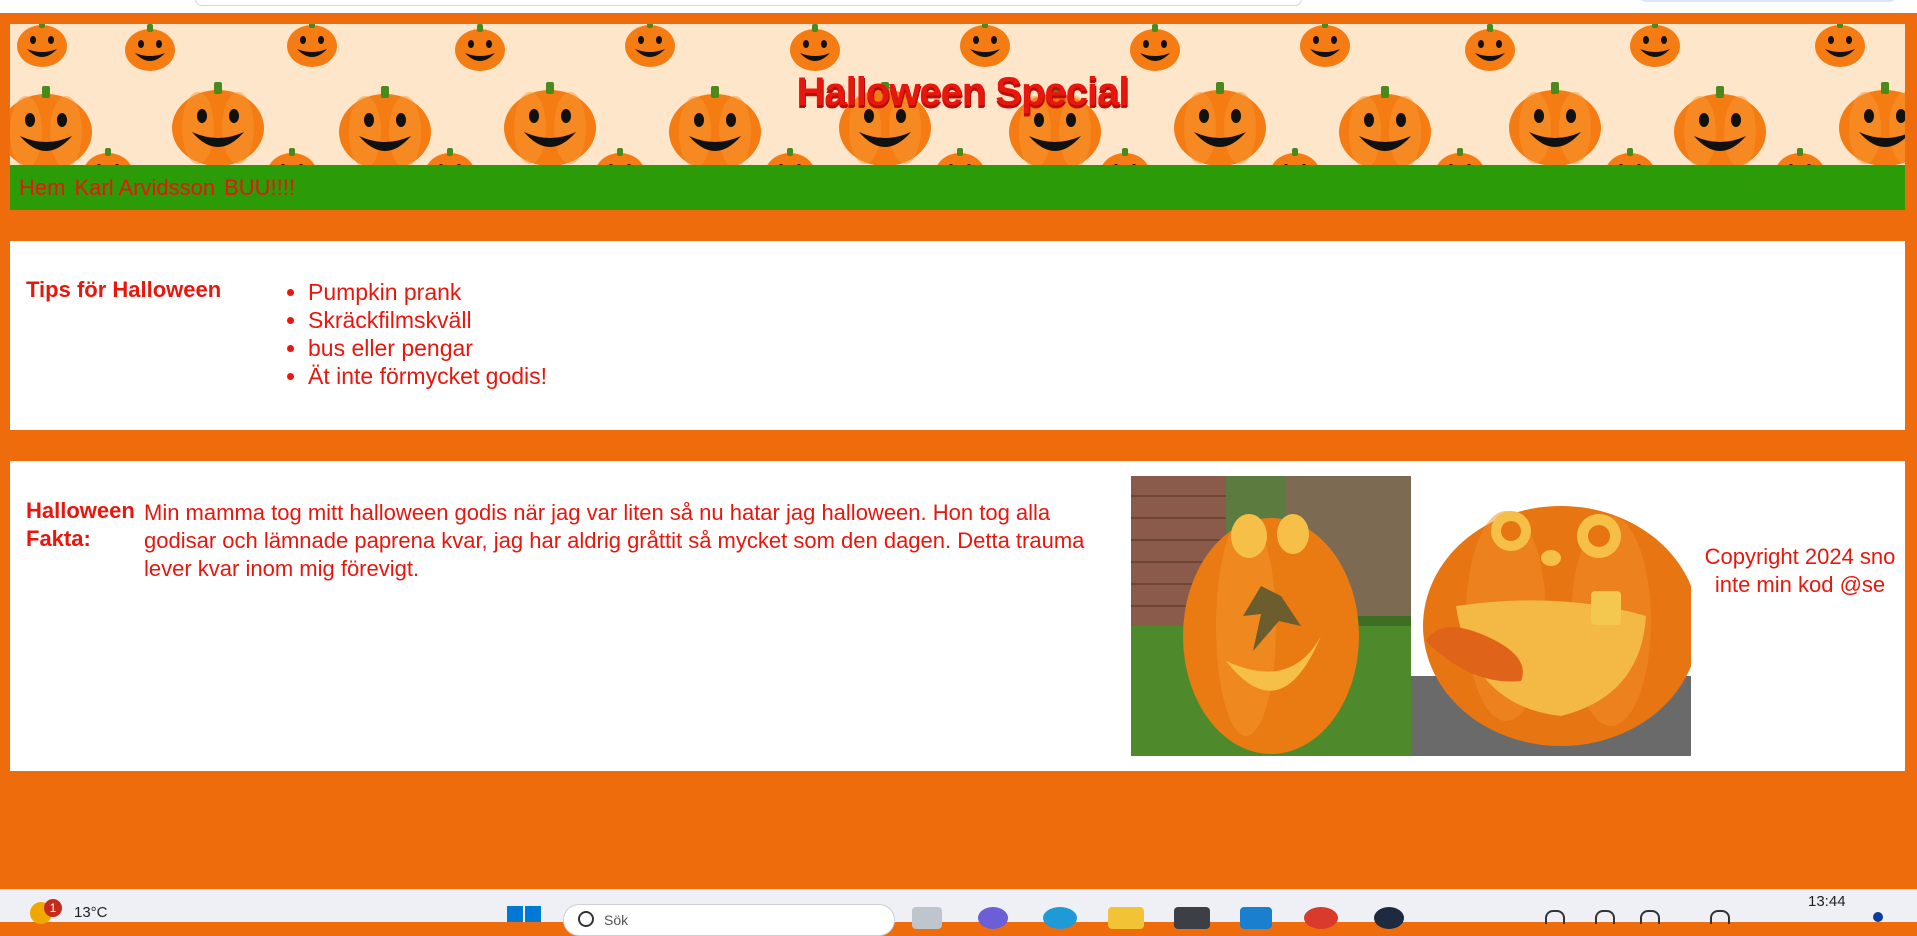 This screenshot has width=1917, height=936. I want to click on taskbar-clock: 13:44, so click(1827, 901).